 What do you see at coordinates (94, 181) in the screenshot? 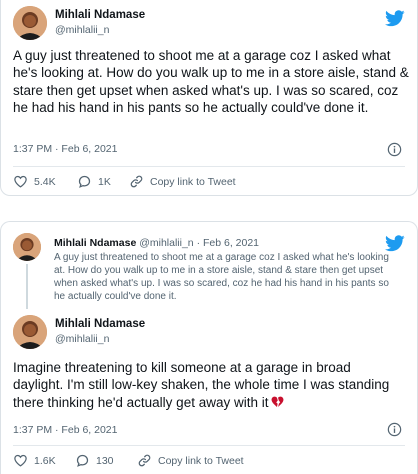
I see `reply-button: 1K` at bounding box center [94, 181].